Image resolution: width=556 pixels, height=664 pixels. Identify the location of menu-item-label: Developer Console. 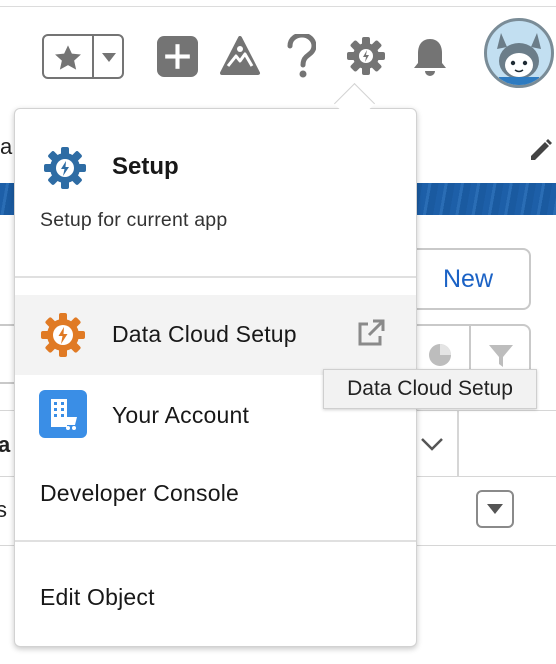
(140, 493).